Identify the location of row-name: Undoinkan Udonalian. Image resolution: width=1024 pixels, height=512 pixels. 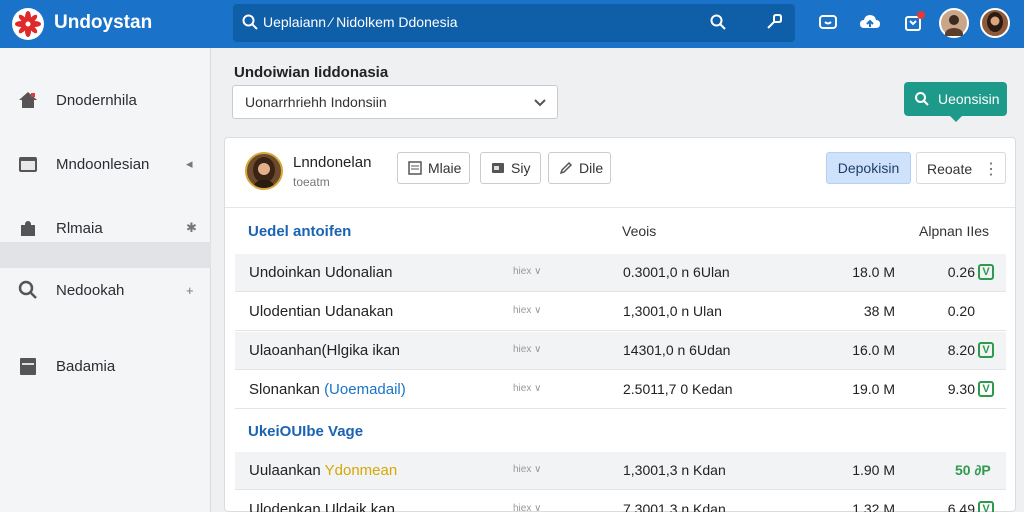
(321, 272).